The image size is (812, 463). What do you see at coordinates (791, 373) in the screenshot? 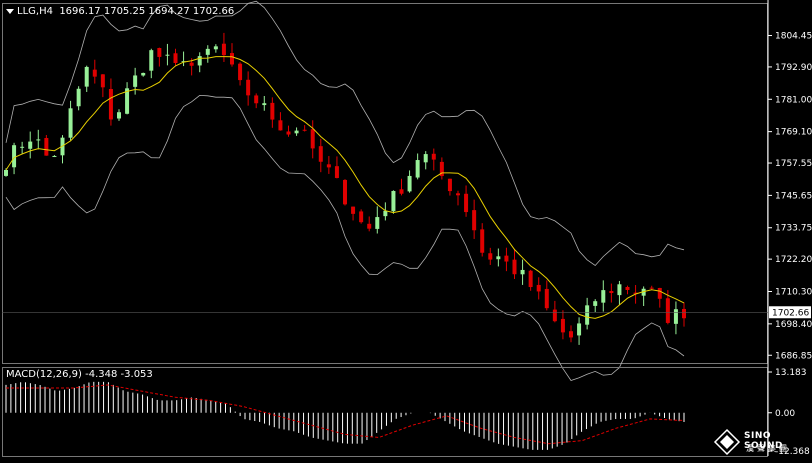
I see `macd-tick-label: 13.183` at bounding box center [791, 373].